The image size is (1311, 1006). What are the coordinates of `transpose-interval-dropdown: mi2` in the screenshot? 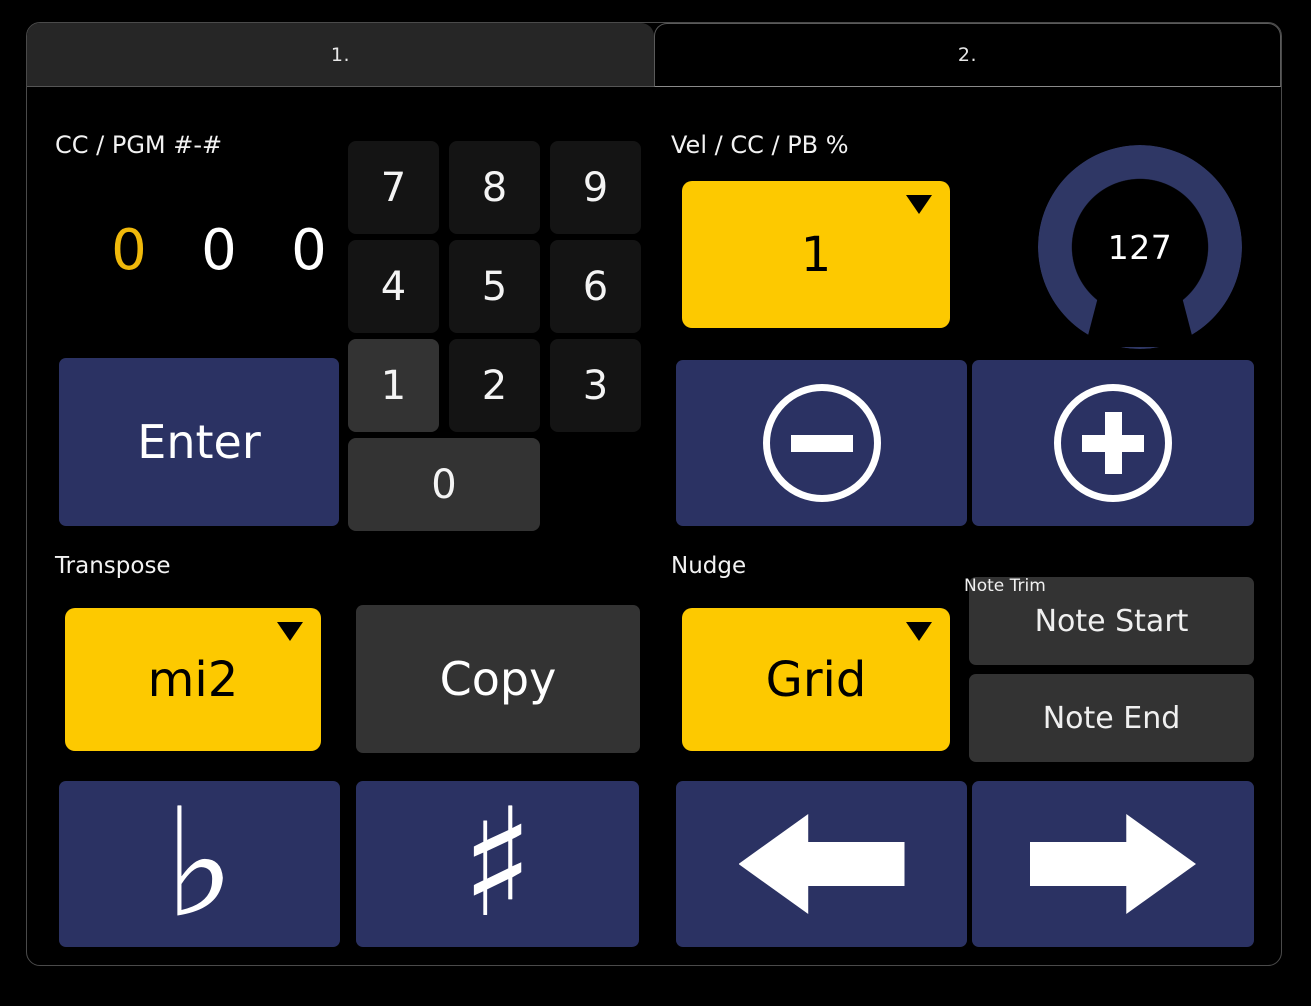 It's located at (193, 679).